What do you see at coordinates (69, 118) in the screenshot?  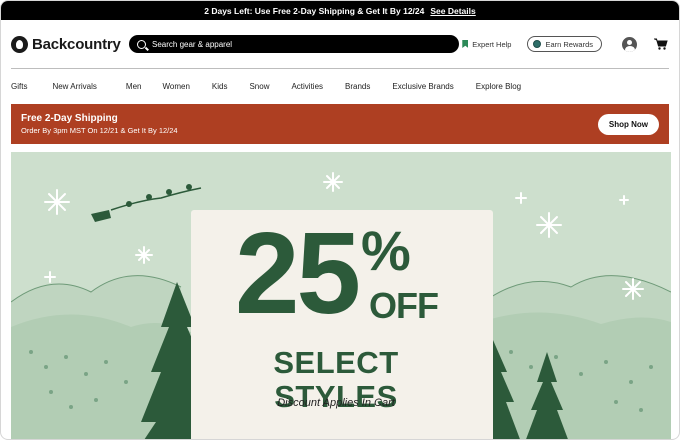 I see `promo-title: Free 2-Day Shipping` at bounding box center [69, 118].